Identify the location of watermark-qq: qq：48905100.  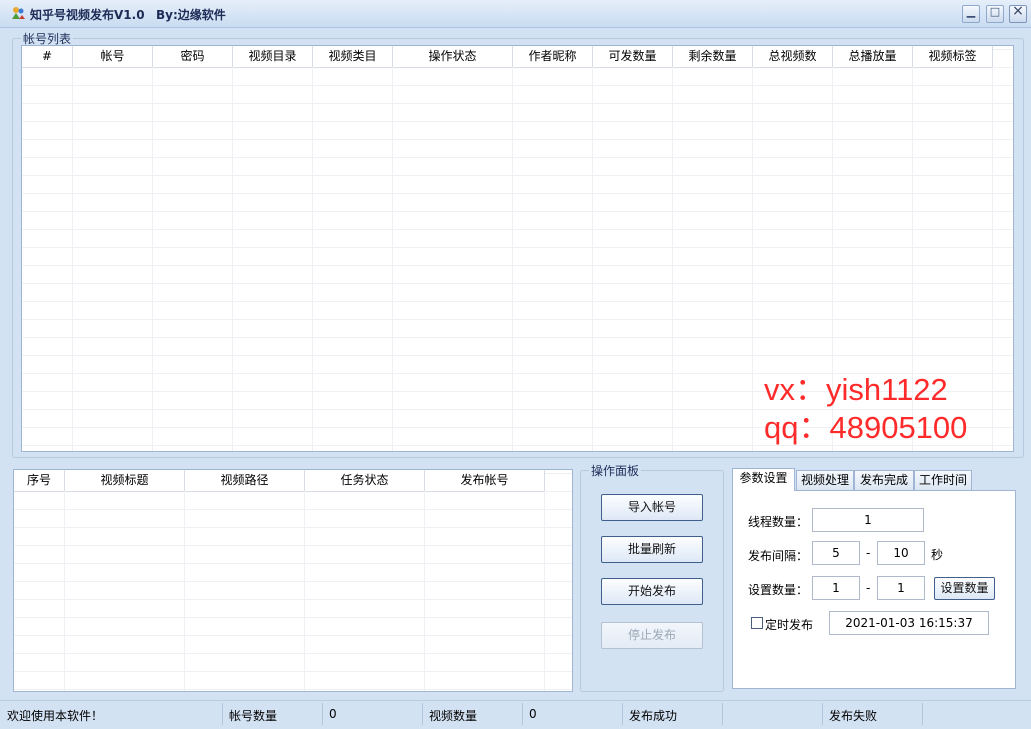
(866, 427).